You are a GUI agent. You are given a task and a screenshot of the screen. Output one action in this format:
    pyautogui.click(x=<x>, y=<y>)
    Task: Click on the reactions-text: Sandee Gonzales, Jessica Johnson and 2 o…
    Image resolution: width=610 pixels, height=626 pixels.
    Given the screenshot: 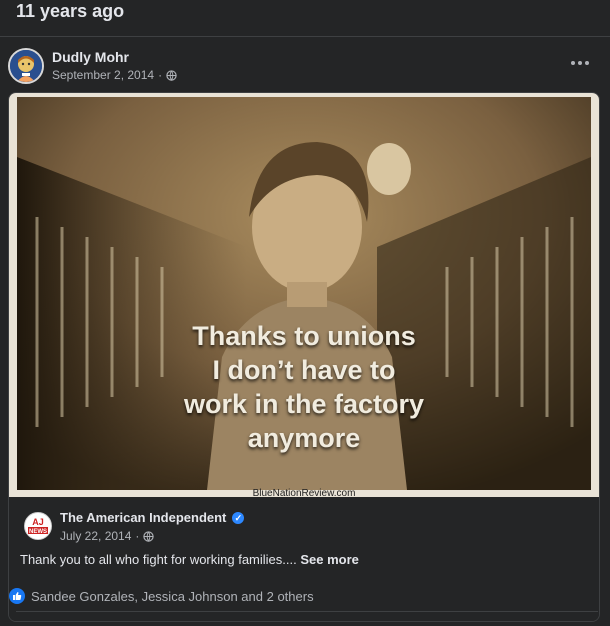 What is the action you would take?
    pyautogui.click(x=172, y=596)
    